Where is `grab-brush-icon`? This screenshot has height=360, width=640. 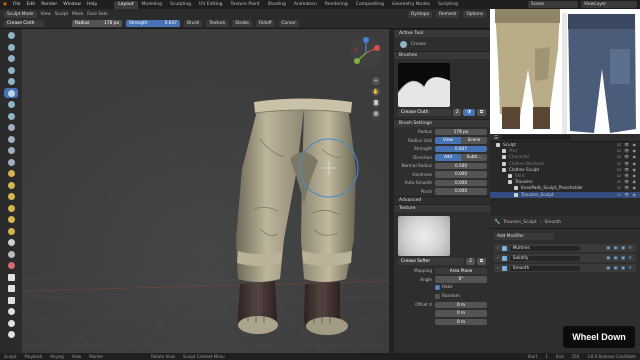 grab-brush-icon is located at coordinates (11, 185).